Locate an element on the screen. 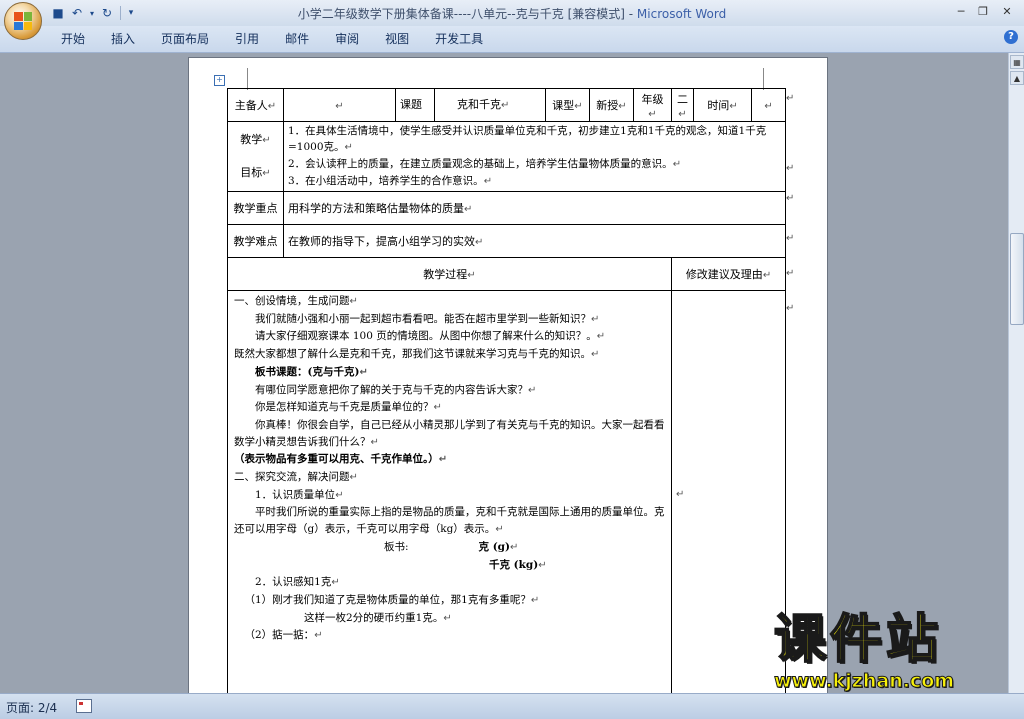 This screenshot has height=719, width=1024. tab-view: 视图 is located at coordinates (397, 39).